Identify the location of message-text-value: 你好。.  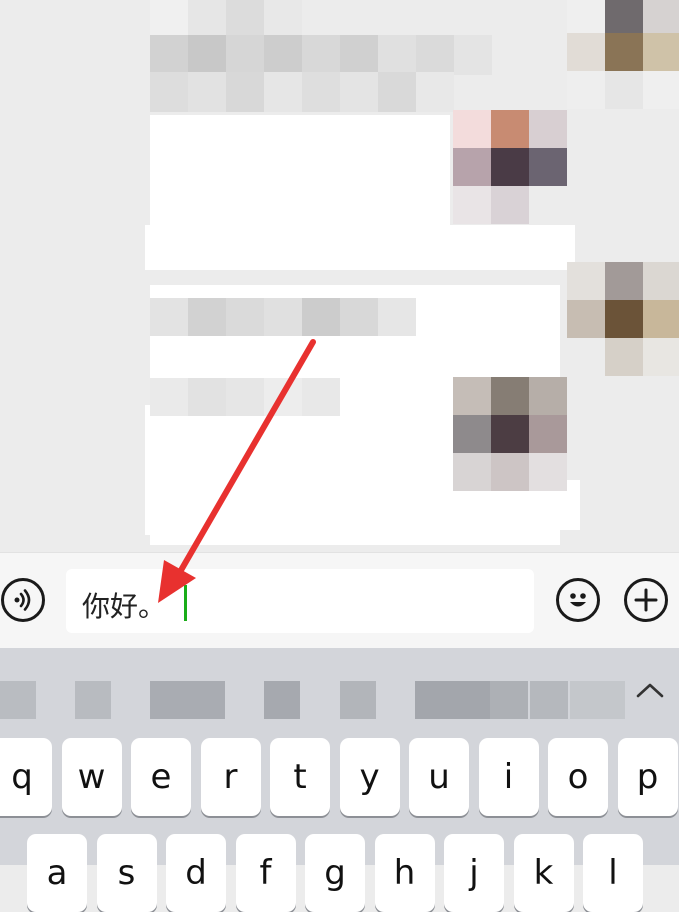
(124, 606).